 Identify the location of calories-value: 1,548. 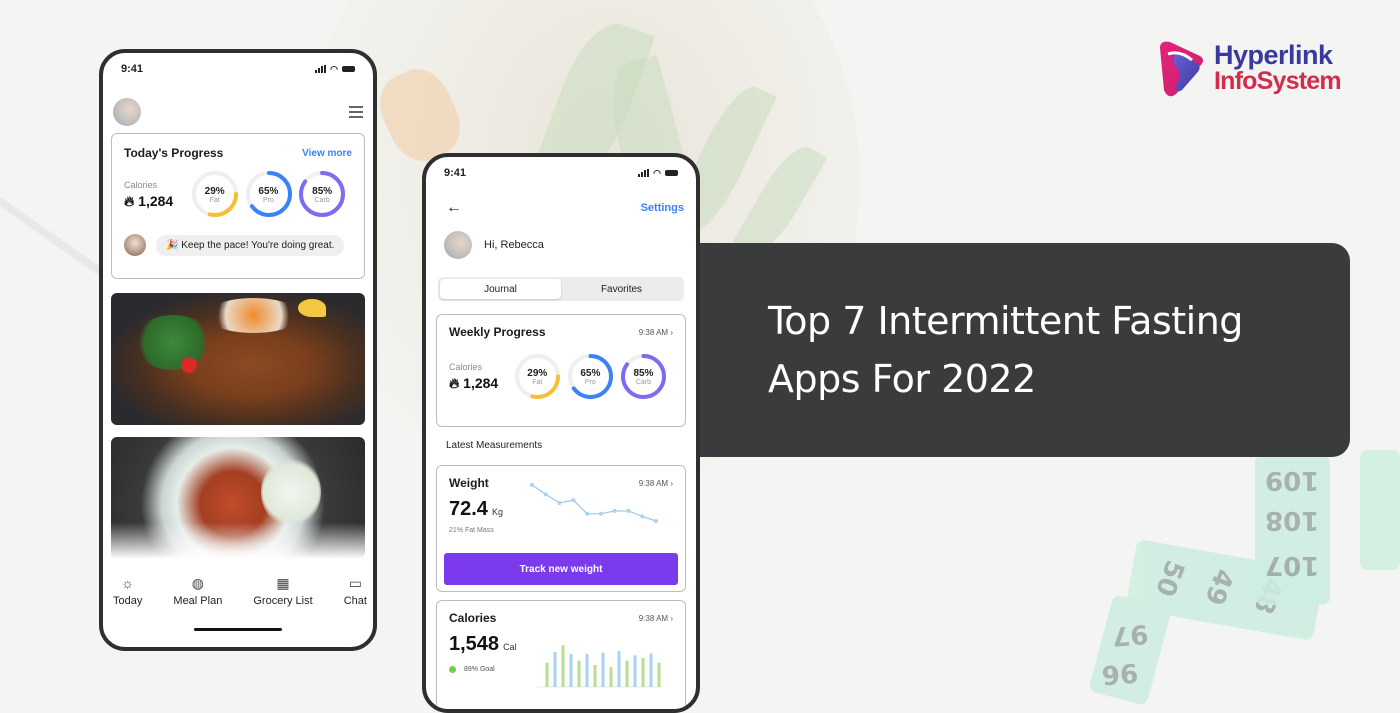
(474, 644).